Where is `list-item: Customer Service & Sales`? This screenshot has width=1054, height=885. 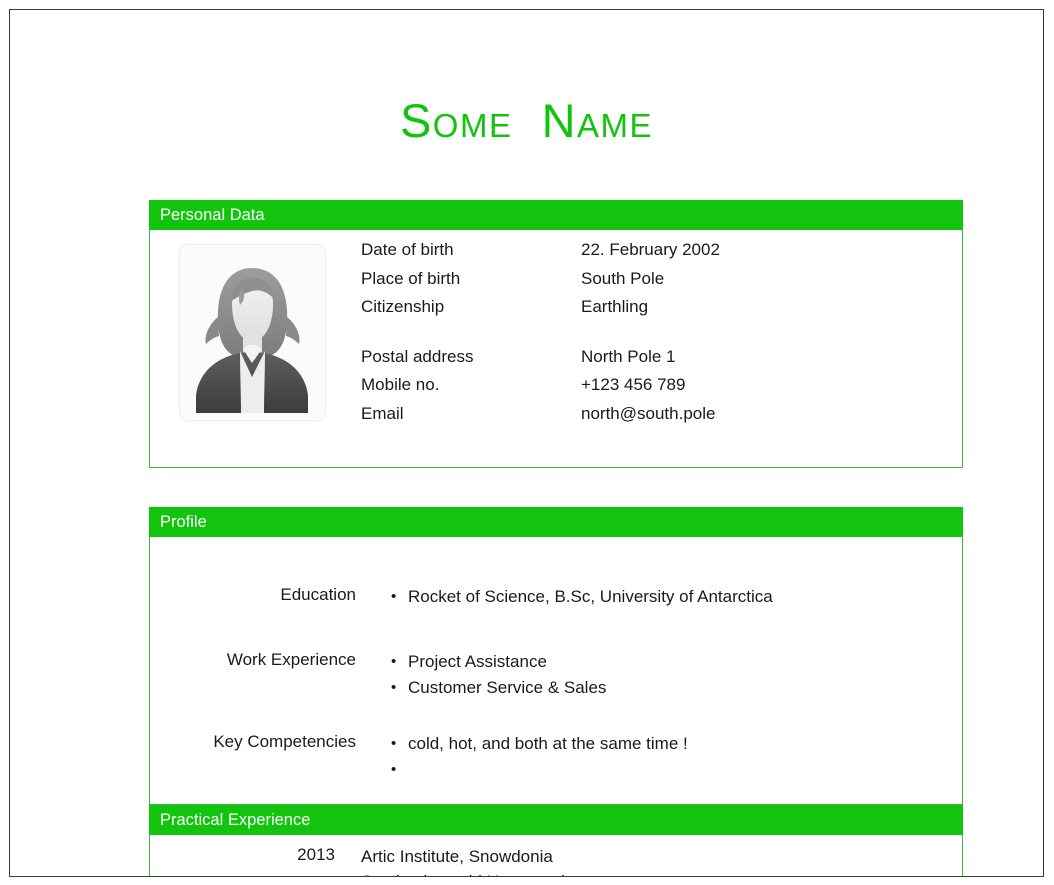
list-item: Customer Service & Sales is located at coordinates (662, 689).